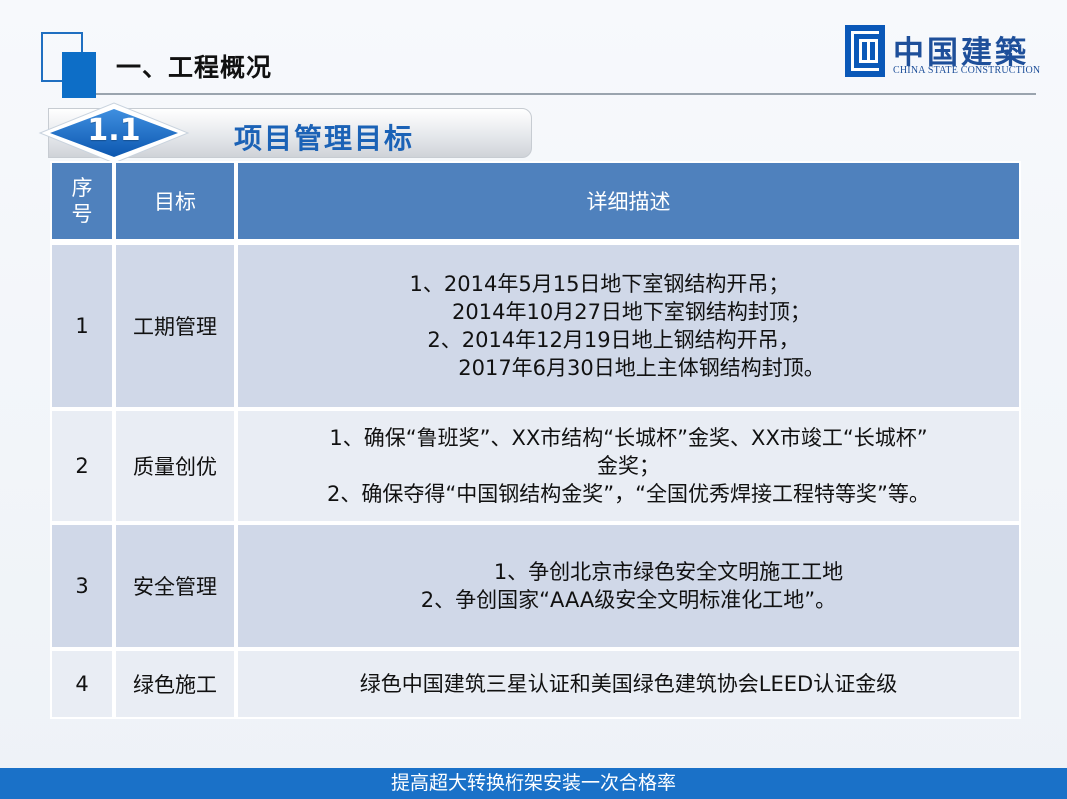 This screenshot has width=1067, height=799. I want to click on header-decoration-block, so click(79, 75).